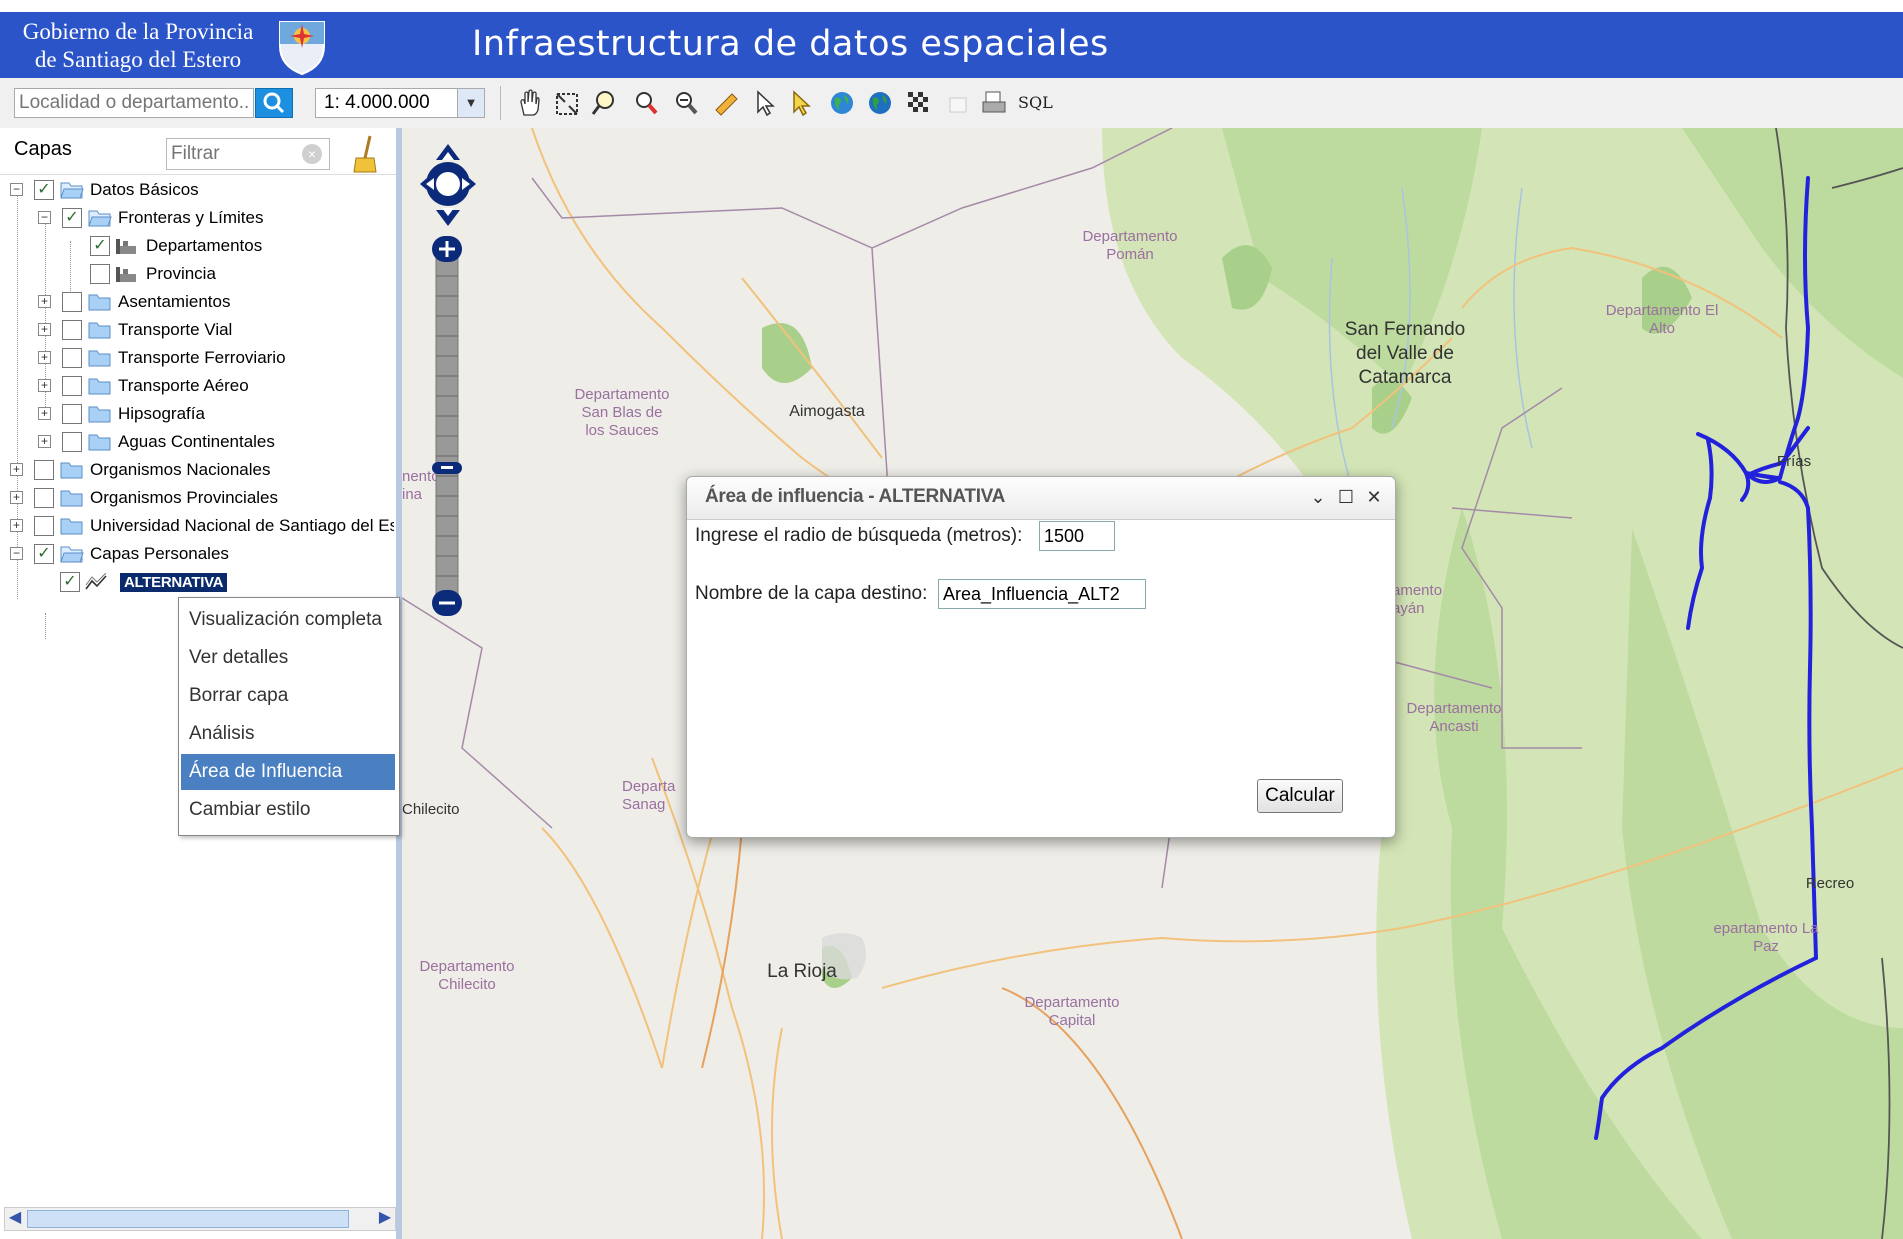  What do you see at coordinates (529, 103) in the screenshot?
I see `pan-hand-icon` at bounding box center [529, 103].